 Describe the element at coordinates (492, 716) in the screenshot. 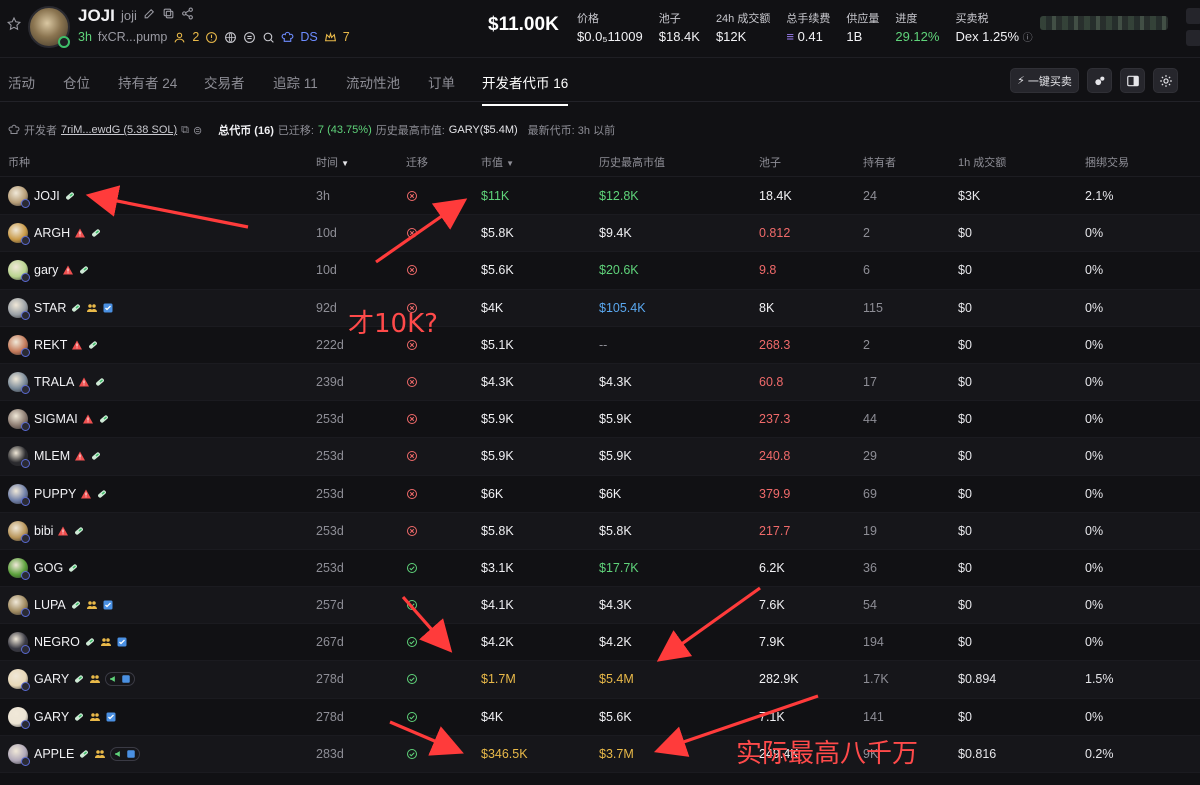

I see `market-cap: $4K` at that location.